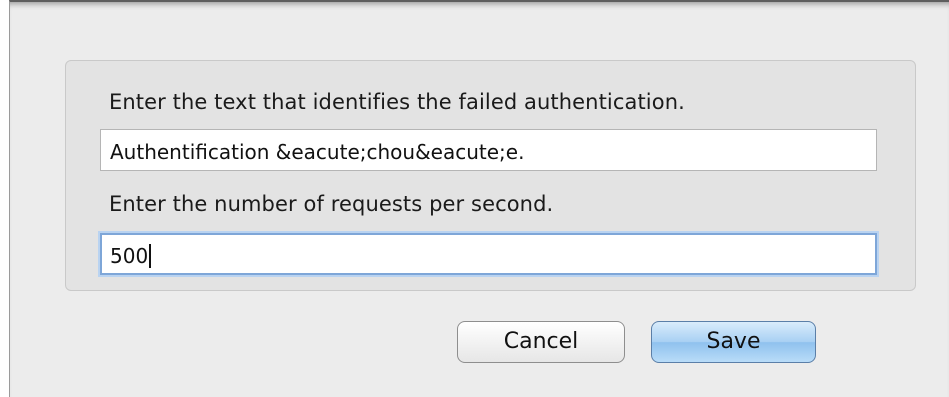 The width and height of the screenshot is (949, 397). Describe the element at coordinates (331, 204) in the screenshot. I see `requests-per-second-label: Enter the number of requests per second.` at that location.